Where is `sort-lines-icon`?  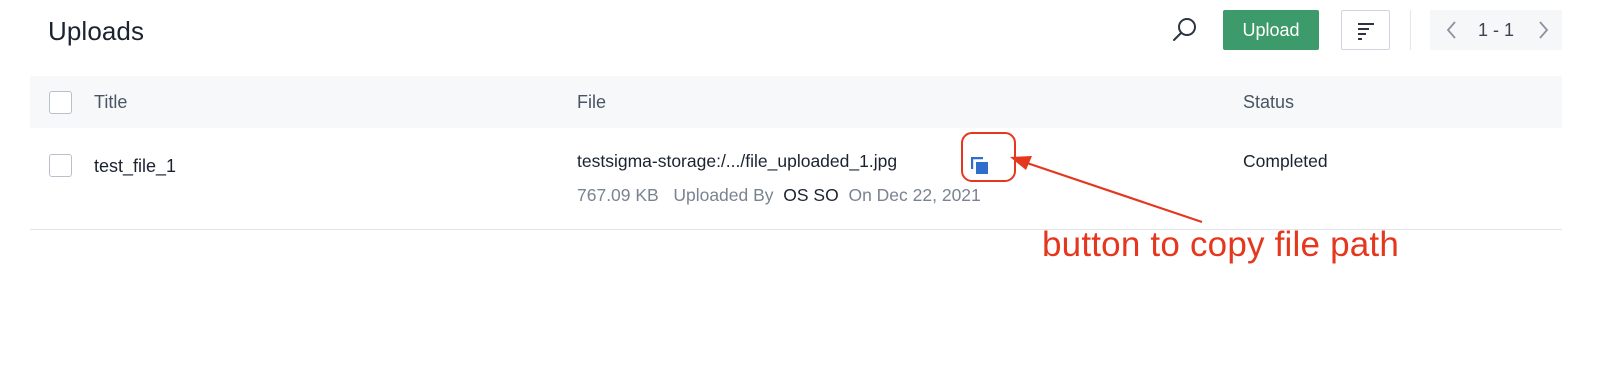
sort-lines-icon is located at coordinates (1366, 31).